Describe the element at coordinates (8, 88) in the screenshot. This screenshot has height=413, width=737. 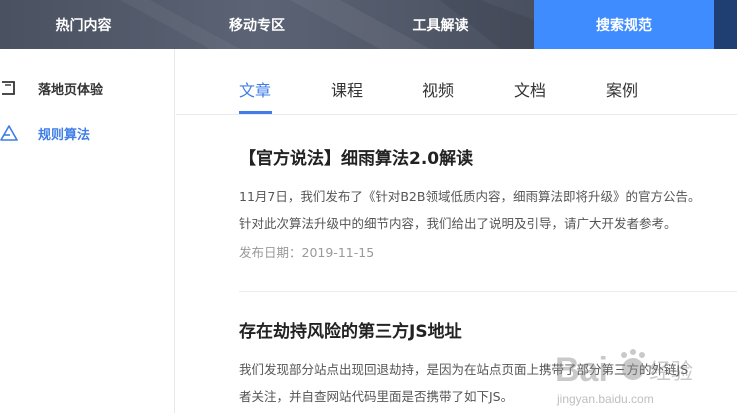
I see `page-icon` at that location.